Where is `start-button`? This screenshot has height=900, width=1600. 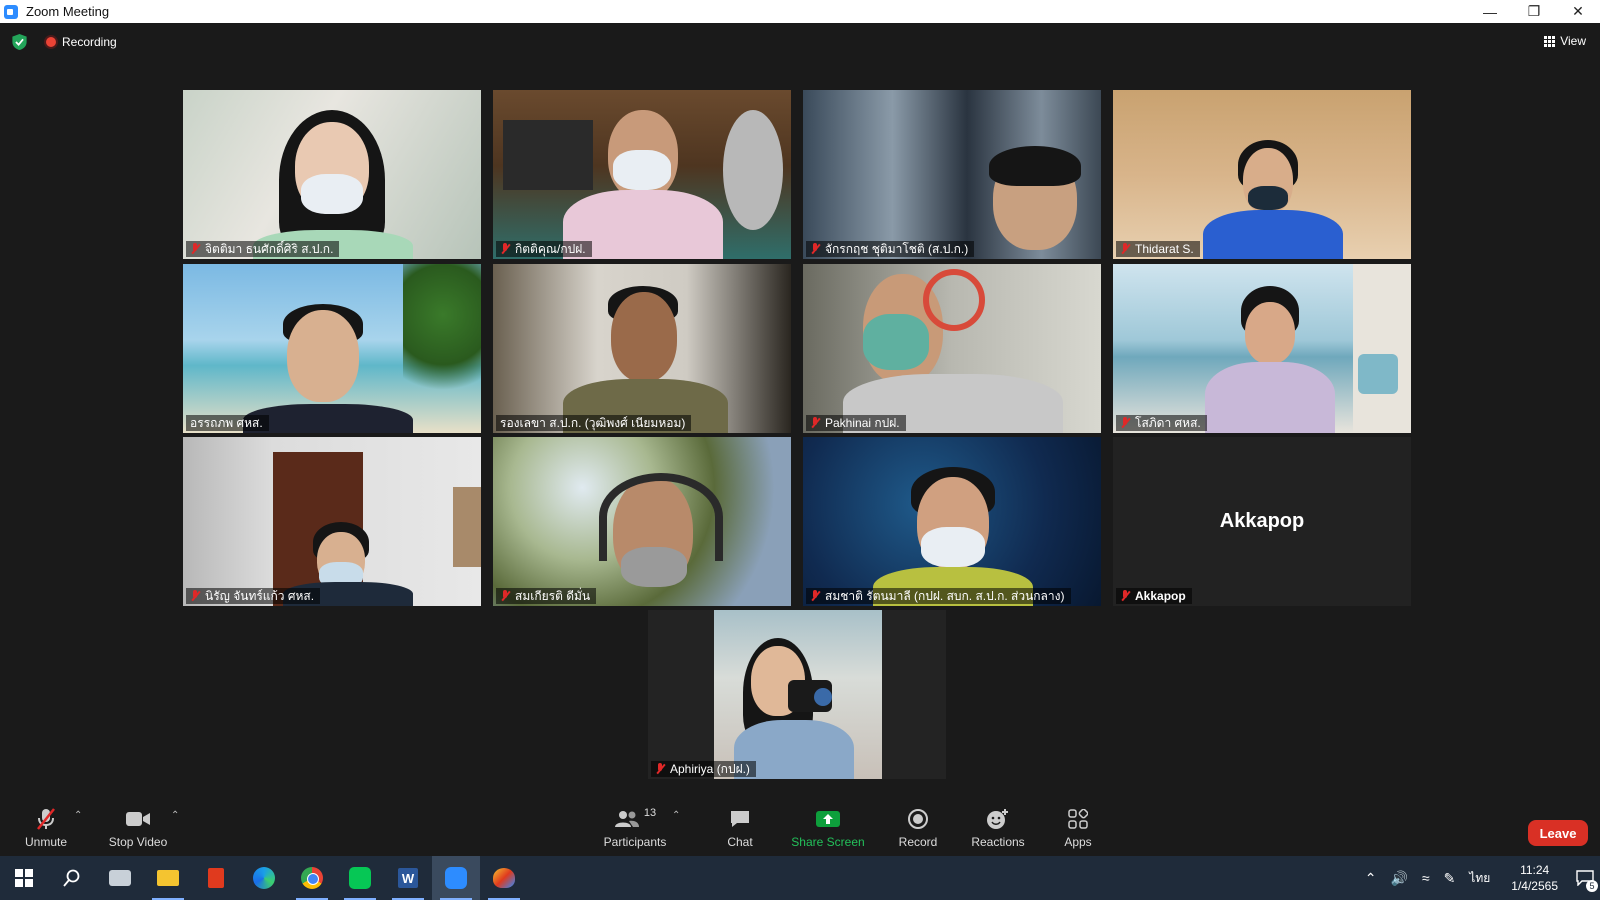 start-button is located at coordinates (24, 878).